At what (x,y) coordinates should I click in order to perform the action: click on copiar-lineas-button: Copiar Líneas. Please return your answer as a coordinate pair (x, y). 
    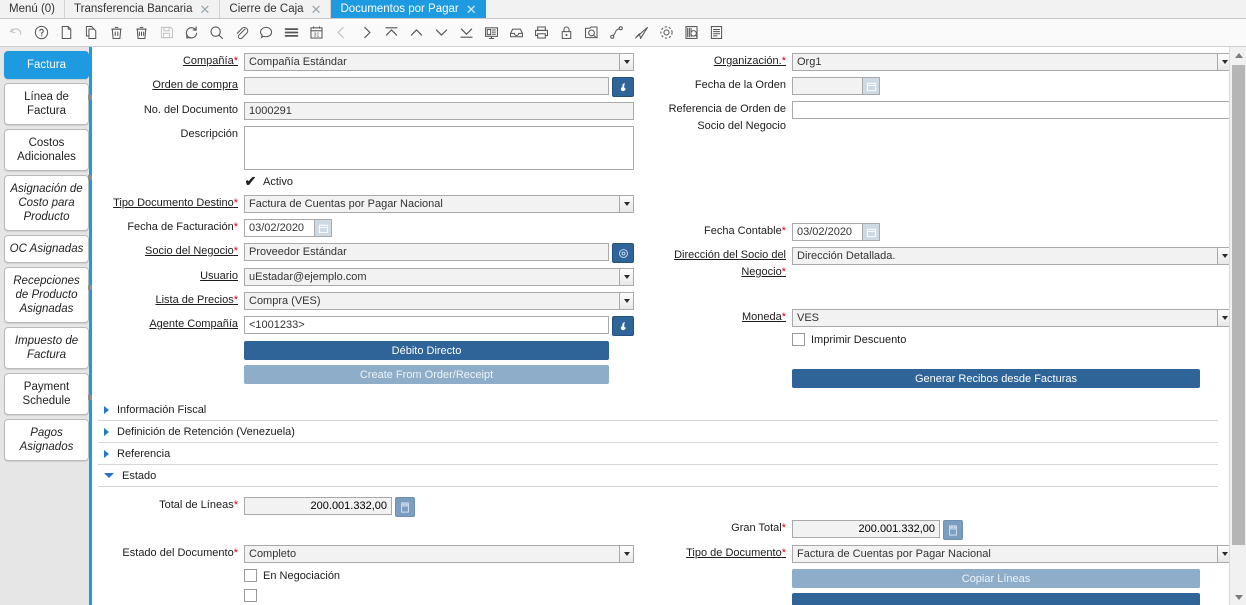
    Looking at the image, I should click on (996, 578).